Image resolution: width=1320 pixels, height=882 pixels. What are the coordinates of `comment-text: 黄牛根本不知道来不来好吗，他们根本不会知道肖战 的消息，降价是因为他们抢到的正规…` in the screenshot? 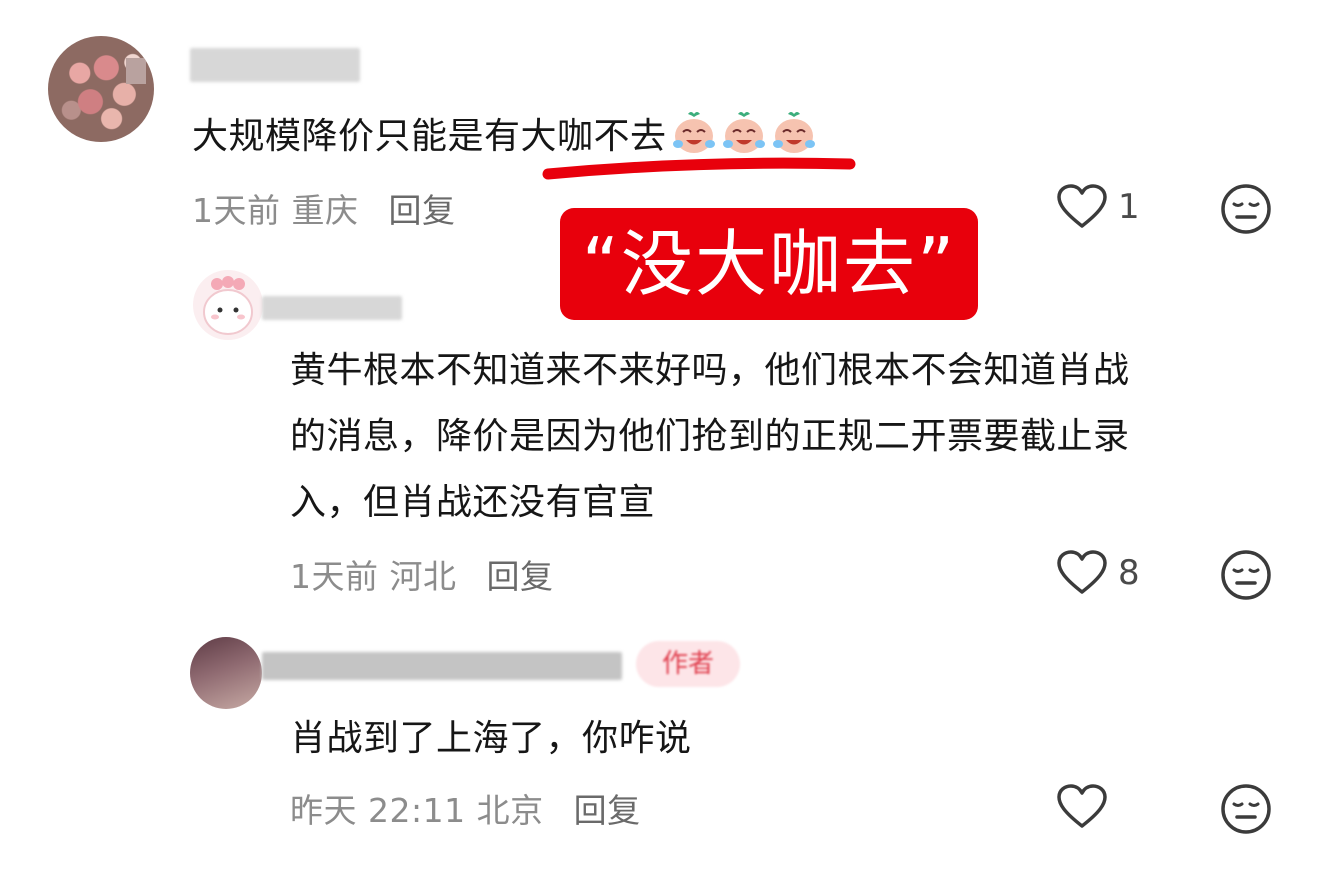 It's located at (710, 437).